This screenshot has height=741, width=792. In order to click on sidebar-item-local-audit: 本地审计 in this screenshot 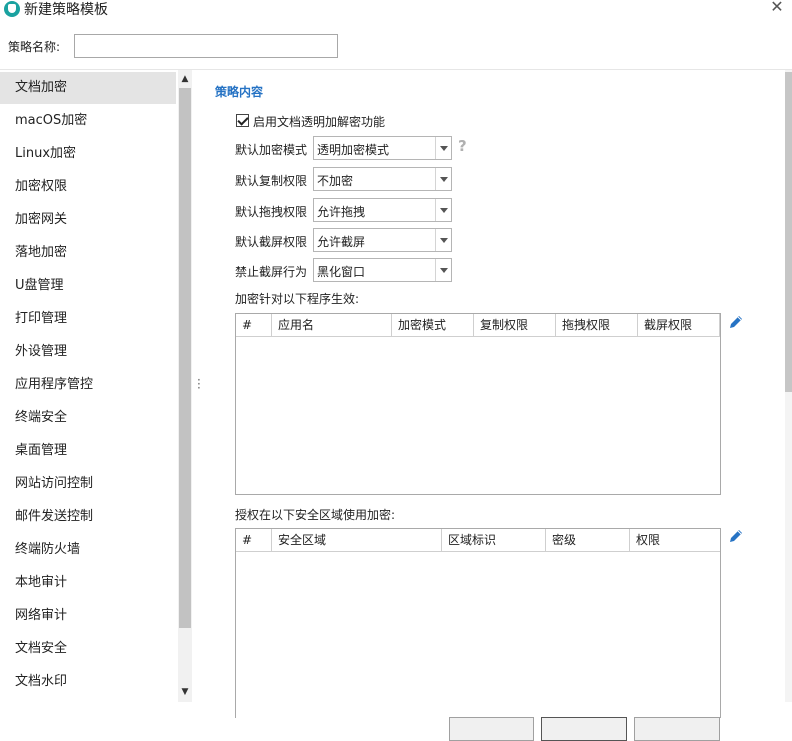, I will do `click(88, 583)`.